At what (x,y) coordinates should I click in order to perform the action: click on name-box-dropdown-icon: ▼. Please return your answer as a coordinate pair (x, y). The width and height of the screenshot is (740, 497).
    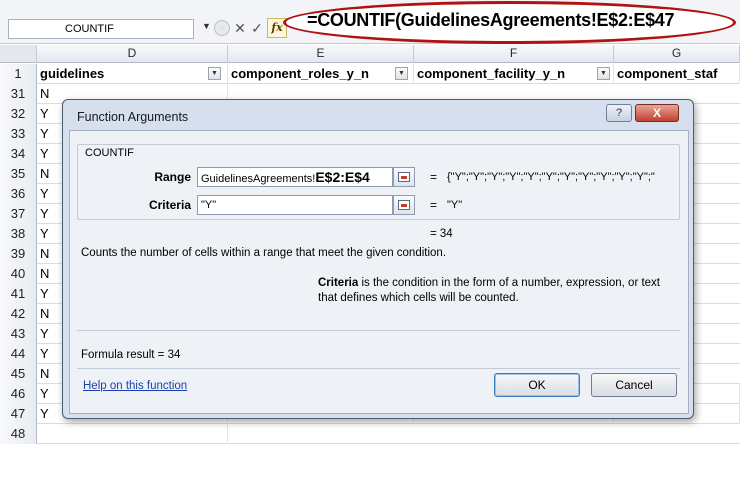
    Looking at the image, I should click on (206, 26).